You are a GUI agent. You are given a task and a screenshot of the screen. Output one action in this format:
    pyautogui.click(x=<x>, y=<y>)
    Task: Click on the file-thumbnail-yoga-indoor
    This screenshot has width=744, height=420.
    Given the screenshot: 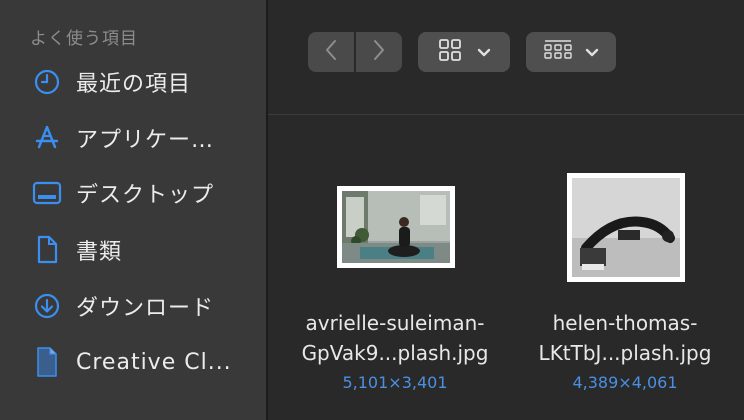 What is the action you would take?
    pyautogui.click(x=396, y=227)
    